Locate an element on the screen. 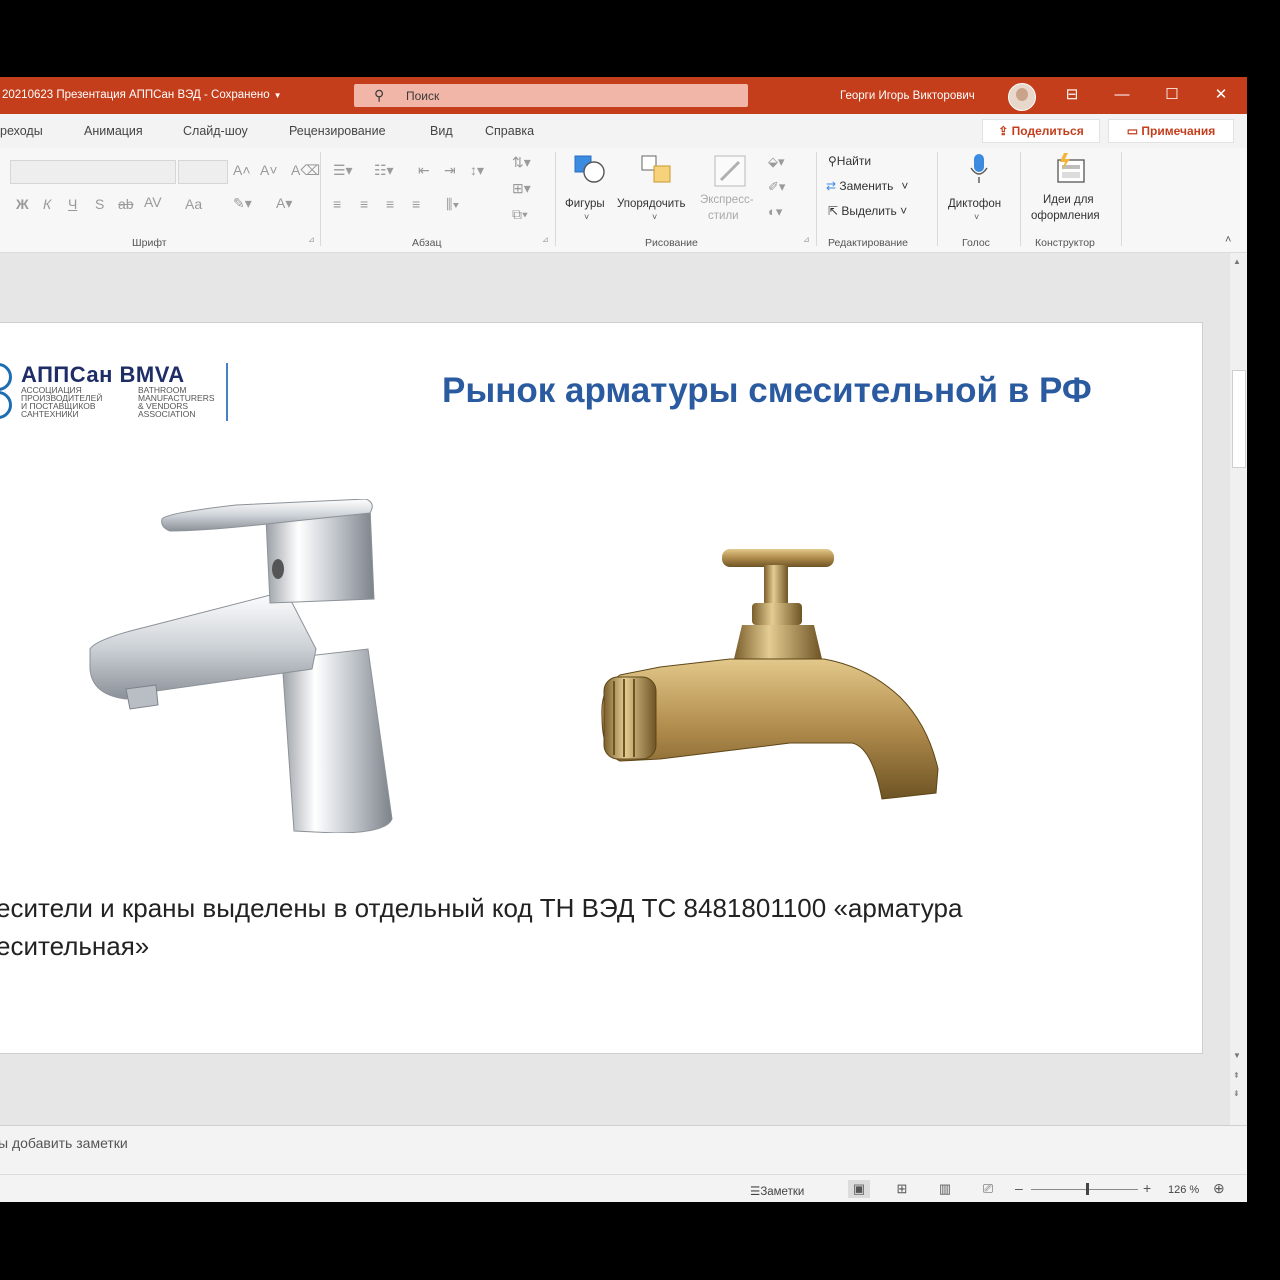  chevron-down-icon: ▼ is located at coordinates (278, 95).